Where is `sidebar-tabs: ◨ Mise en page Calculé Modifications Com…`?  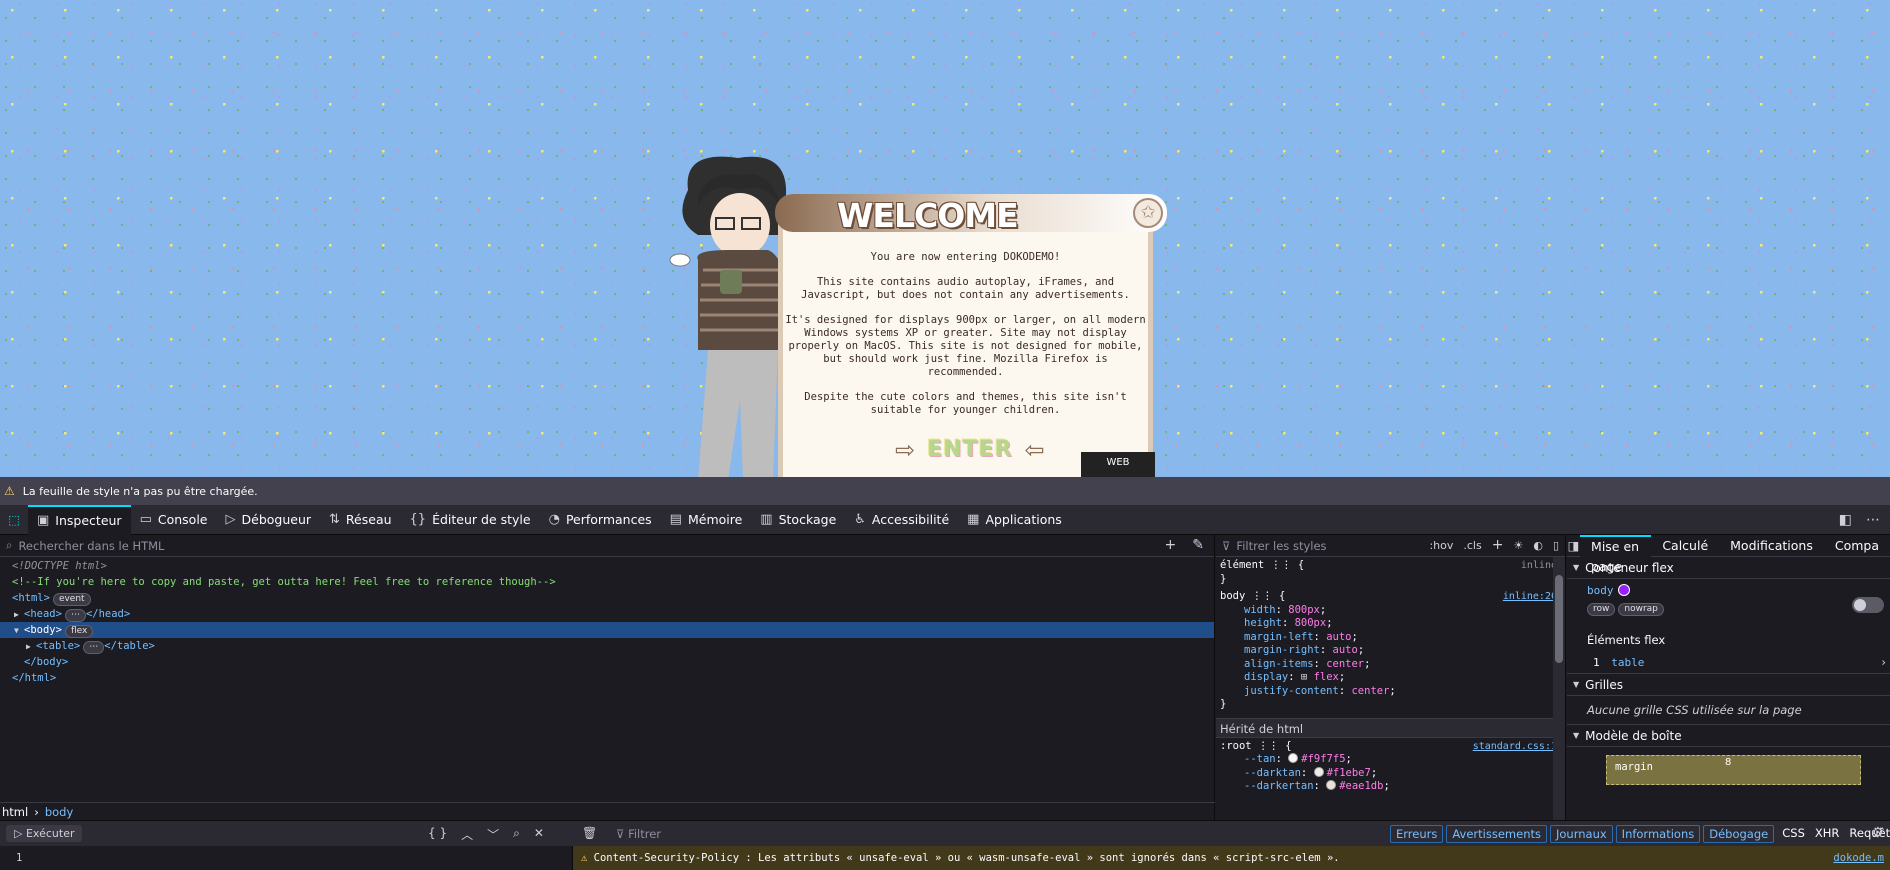 sidebar-tabs: ◨ Mise en page Calculé Modifications Com… is located at coordinates (1728, 554).